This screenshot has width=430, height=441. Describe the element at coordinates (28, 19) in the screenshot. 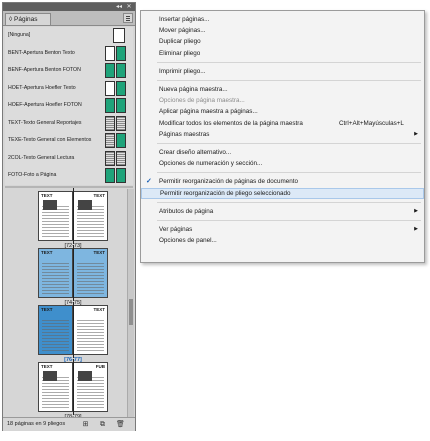

I see `tab-pages: ◊ Páginas` at that location.